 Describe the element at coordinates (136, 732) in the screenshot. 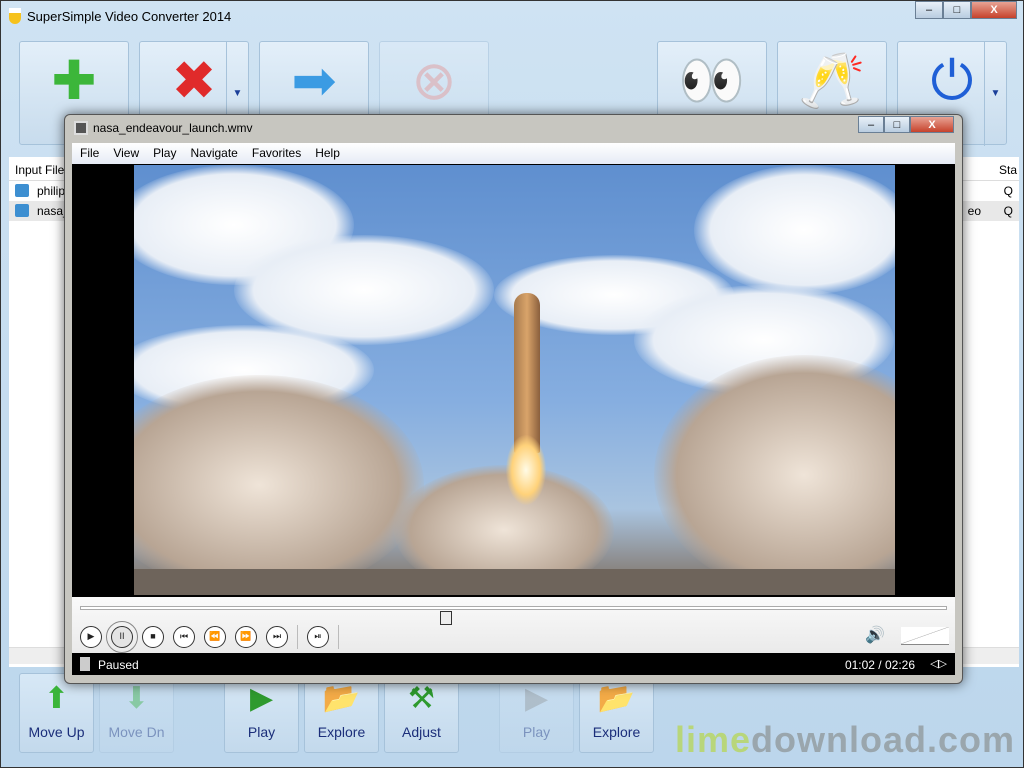

I see `button-label: Move Dn` at that location.